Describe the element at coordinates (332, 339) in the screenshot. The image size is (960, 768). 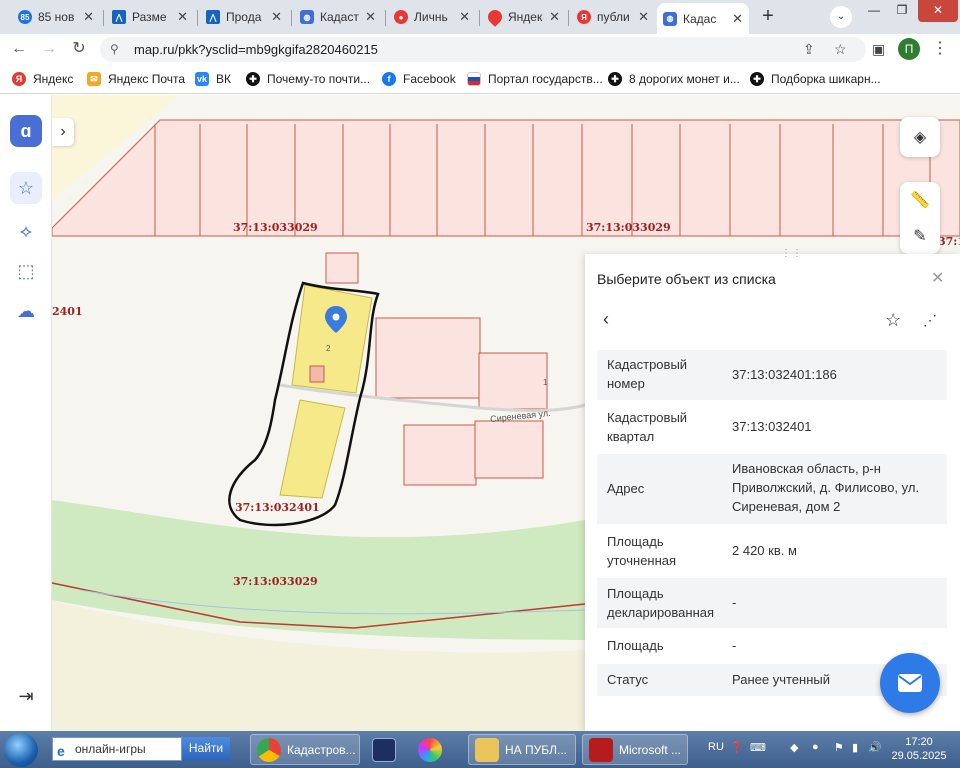
I see `selected-parcel-north` at that location.